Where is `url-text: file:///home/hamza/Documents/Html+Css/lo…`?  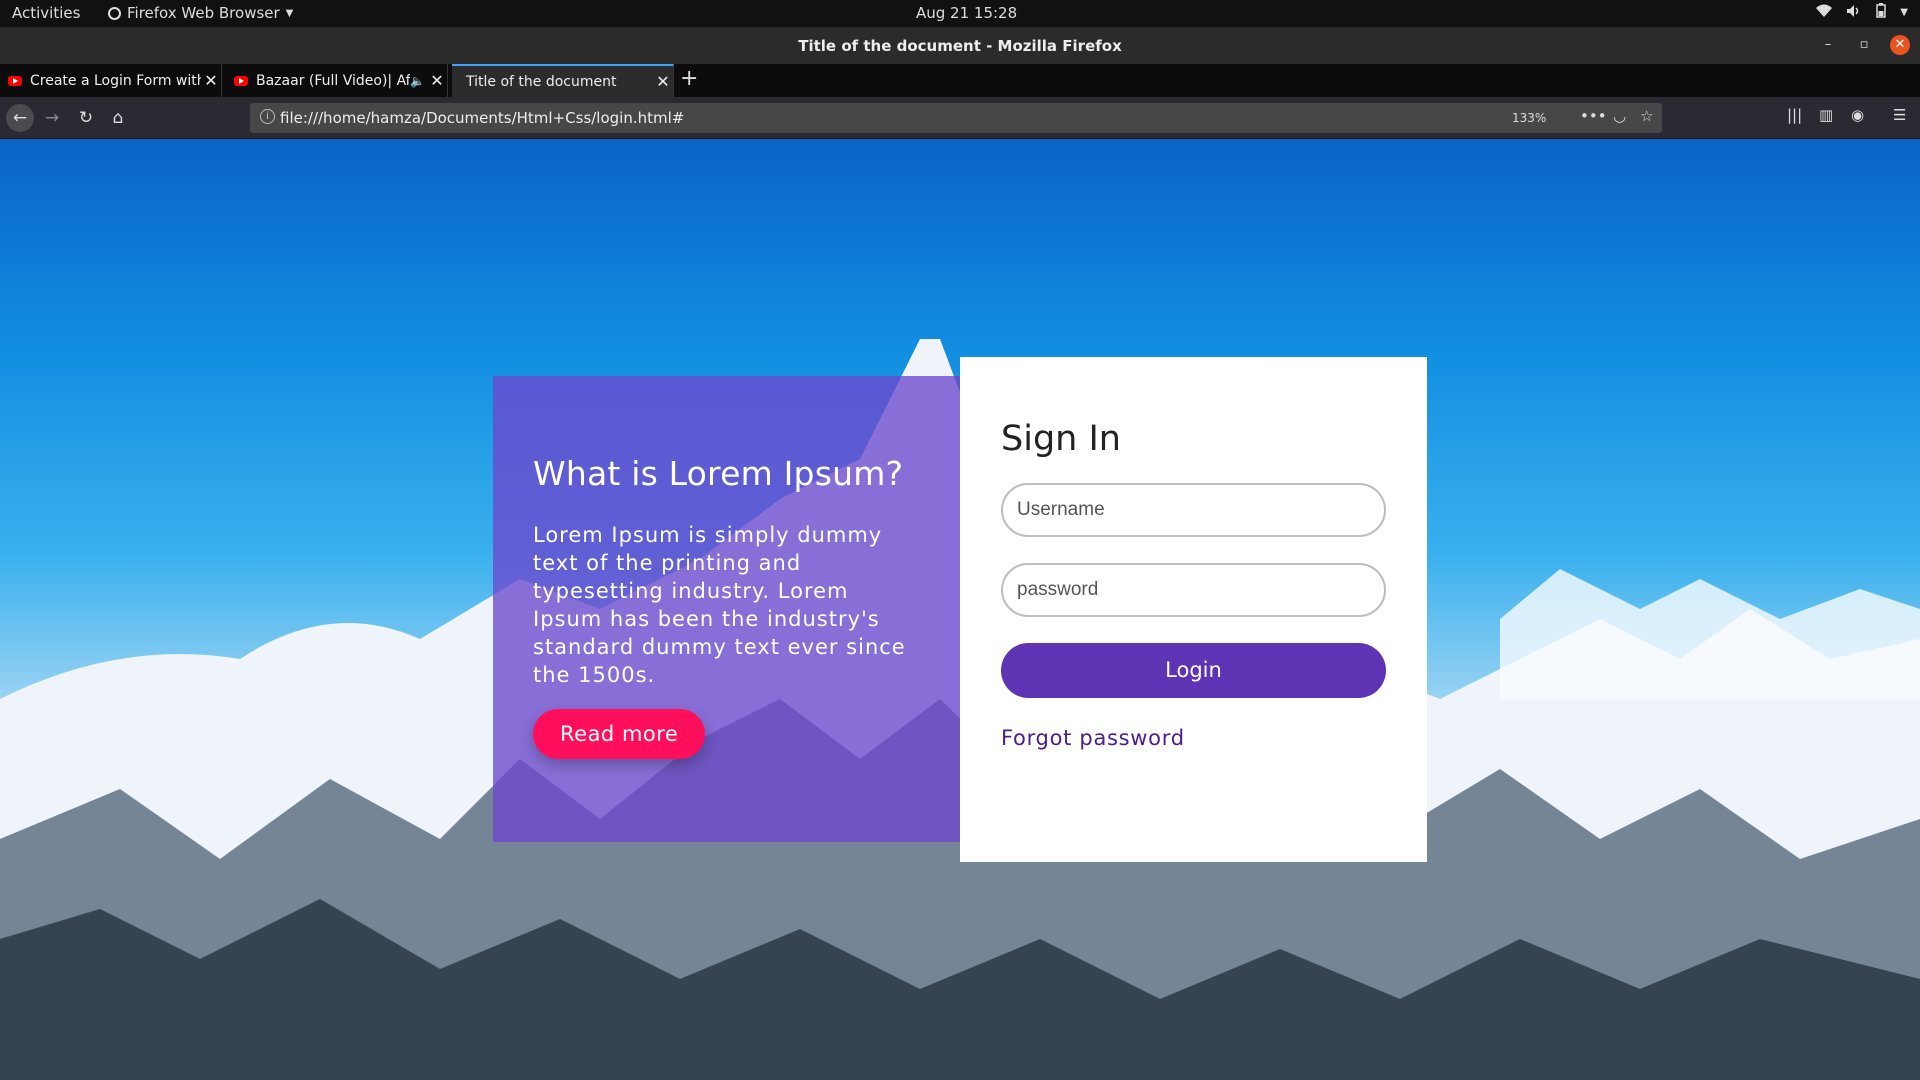
url-text: file:///home/hamza/Documents/Html+Css/lo… is located at coordinates (482, 118).